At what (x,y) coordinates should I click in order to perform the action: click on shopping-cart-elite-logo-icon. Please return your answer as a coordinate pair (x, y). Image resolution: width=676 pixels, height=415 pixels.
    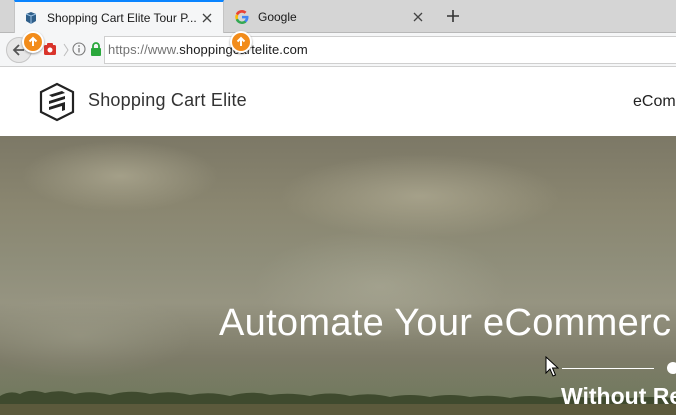
    Looking at the image, I should click on (57, 102).